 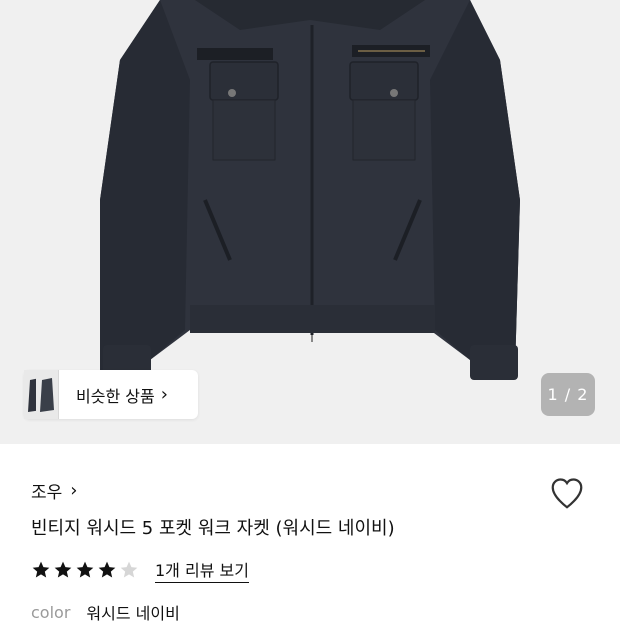 I want to click on product-title: 빈티지 워시드 5 포켓 워크 자켓 (워시드 네이비), so click(x=213, y=528).